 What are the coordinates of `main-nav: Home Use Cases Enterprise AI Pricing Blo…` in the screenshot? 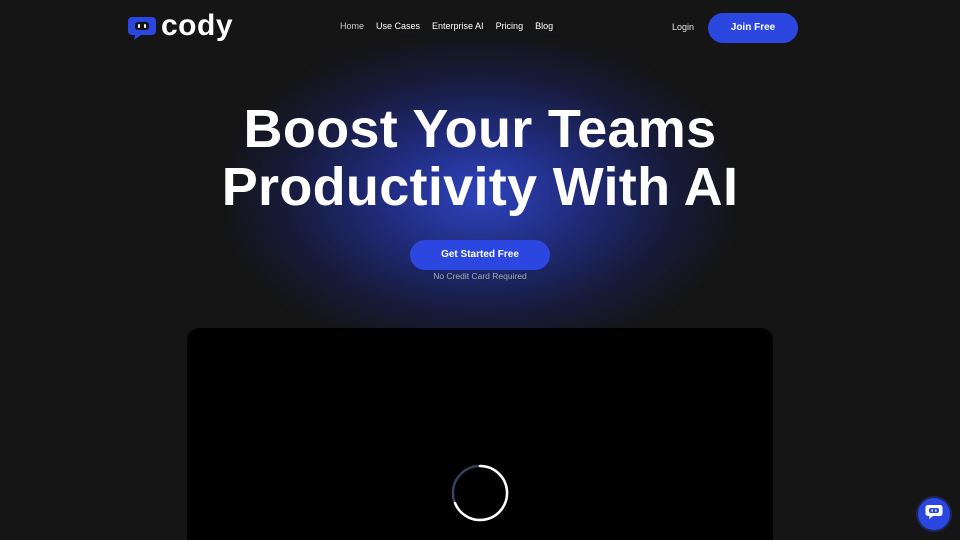 It's located at (452, 26).